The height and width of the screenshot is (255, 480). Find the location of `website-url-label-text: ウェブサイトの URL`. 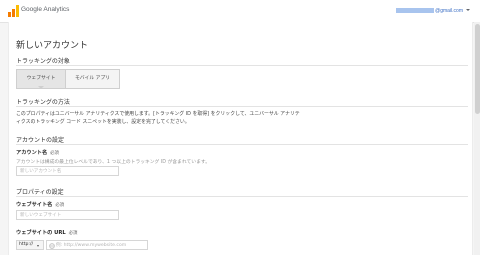

website-url-label-text: ウェブサイトの URL is located at coordinates (41, 233).